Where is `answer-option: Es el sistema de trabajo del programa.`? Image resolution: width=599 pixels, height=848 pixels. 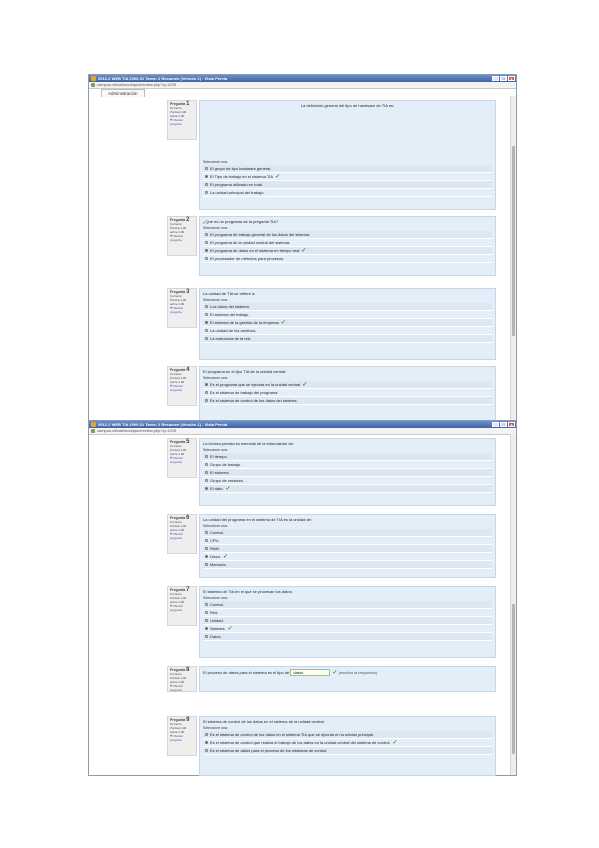 answer-option: Es el sistema de trabajo del programa. is located at coordinates (347, 393).